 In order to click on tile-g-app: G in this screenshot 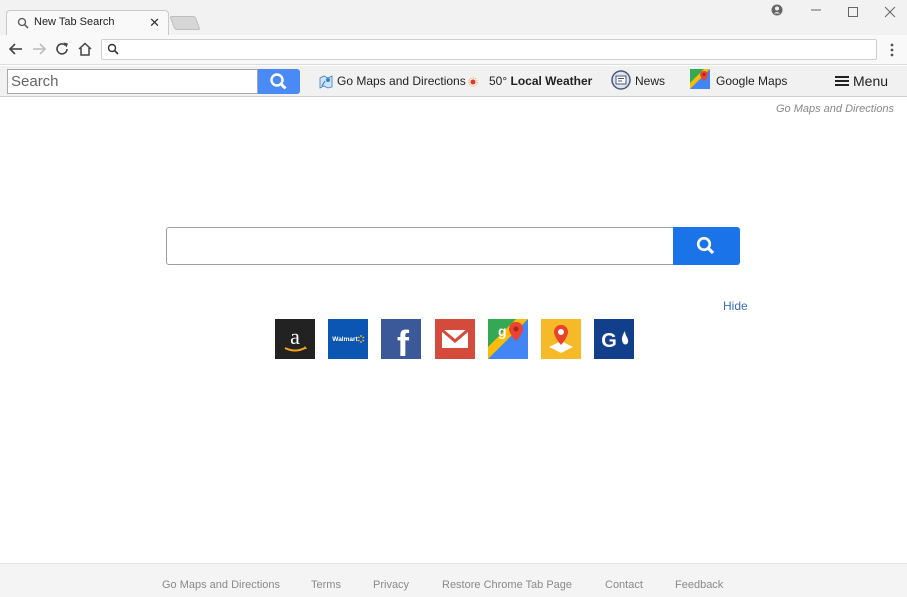, I will do `click(614, 339)`.